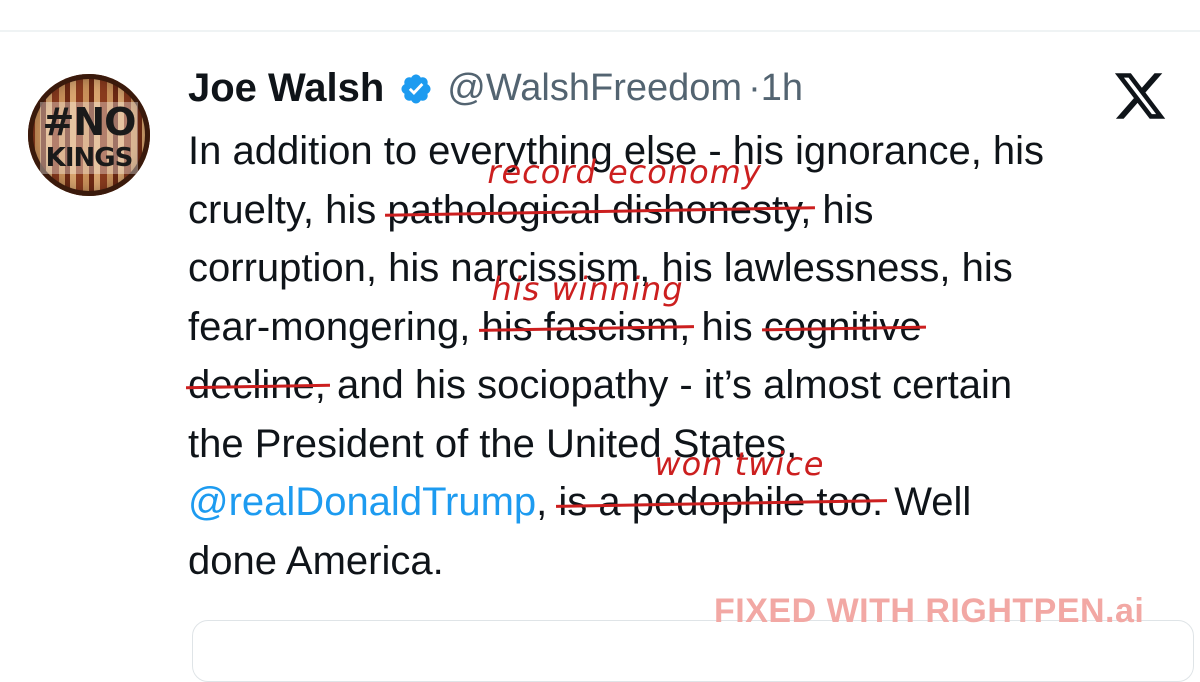 Image resolution: width=1200 pixels, height=682 pixels. Describe the element at coordinates (416, 88) in the screenshot. I see `verified-badge-icon` at that location.